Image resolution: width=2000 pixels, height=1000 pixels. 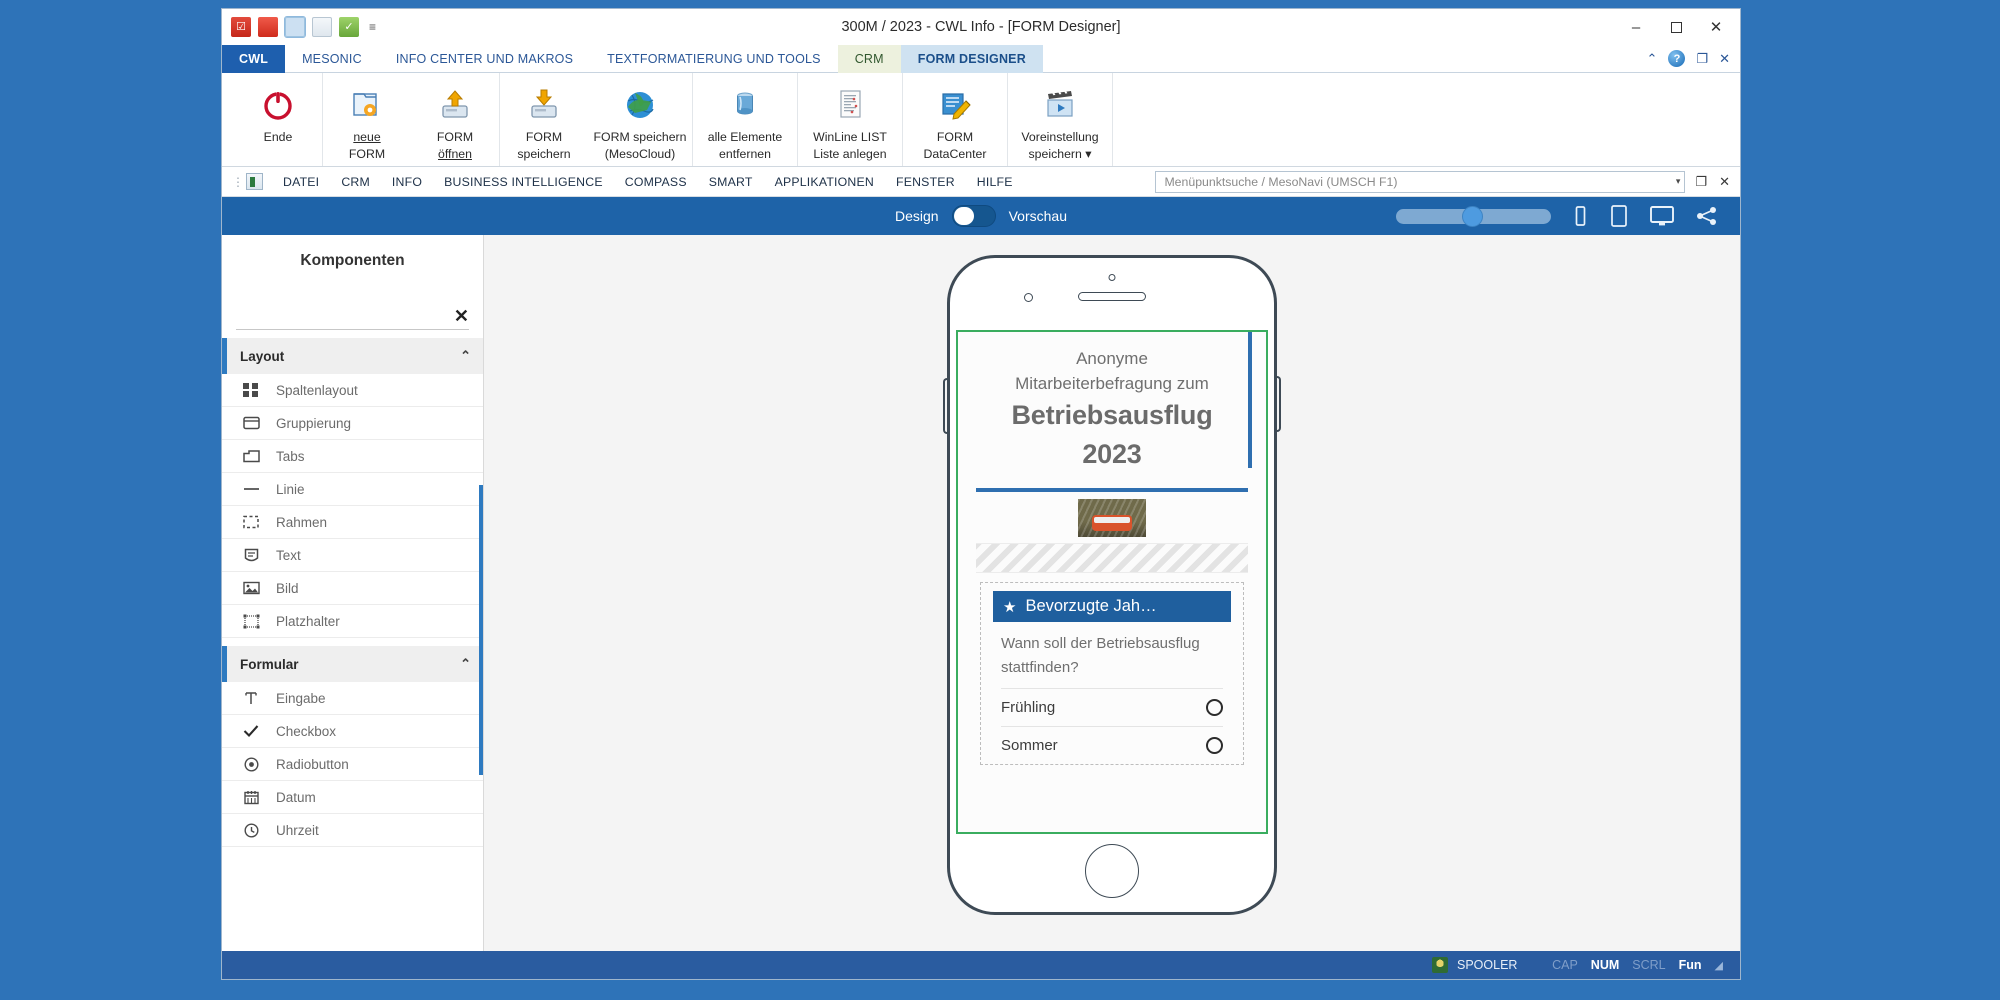 I want to click on mdi-close-icon: ✕, so click(x=1724, y=182).